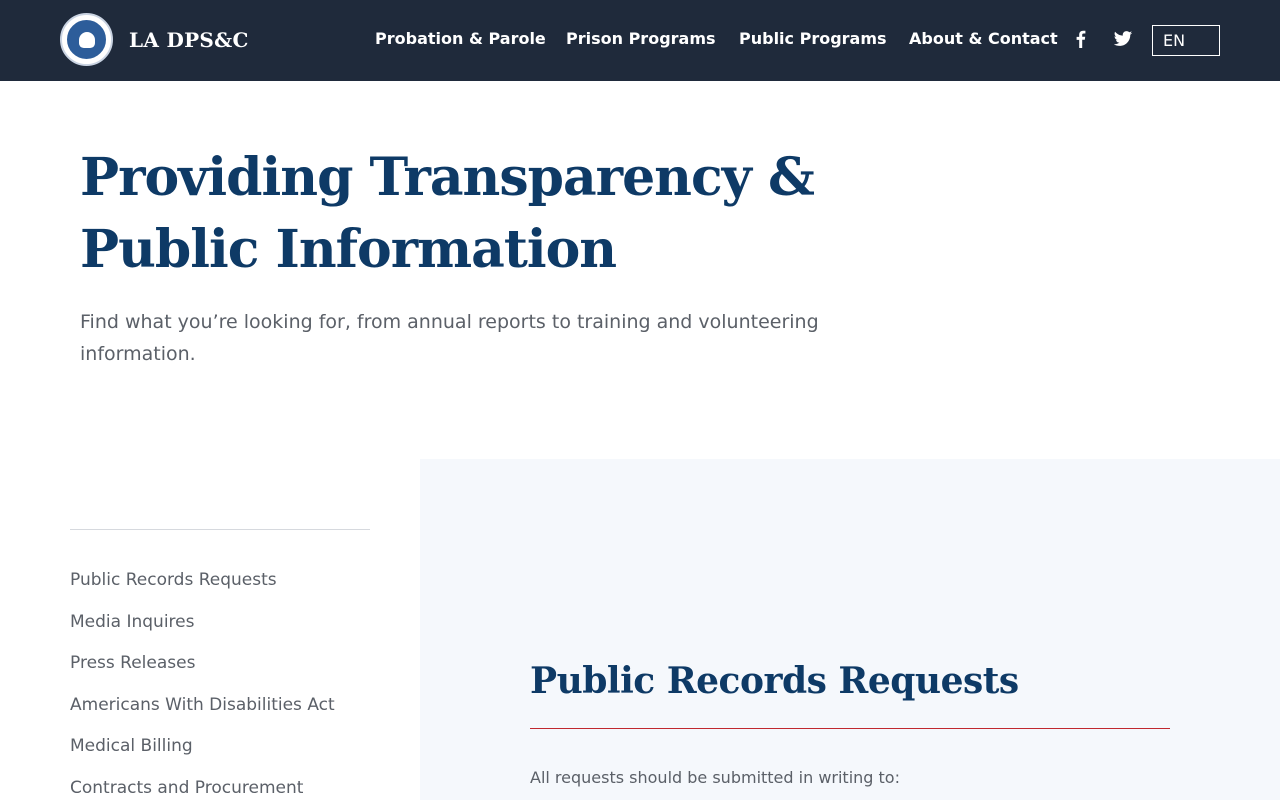  I want to click on facebook-icon, so click(1081, 39).